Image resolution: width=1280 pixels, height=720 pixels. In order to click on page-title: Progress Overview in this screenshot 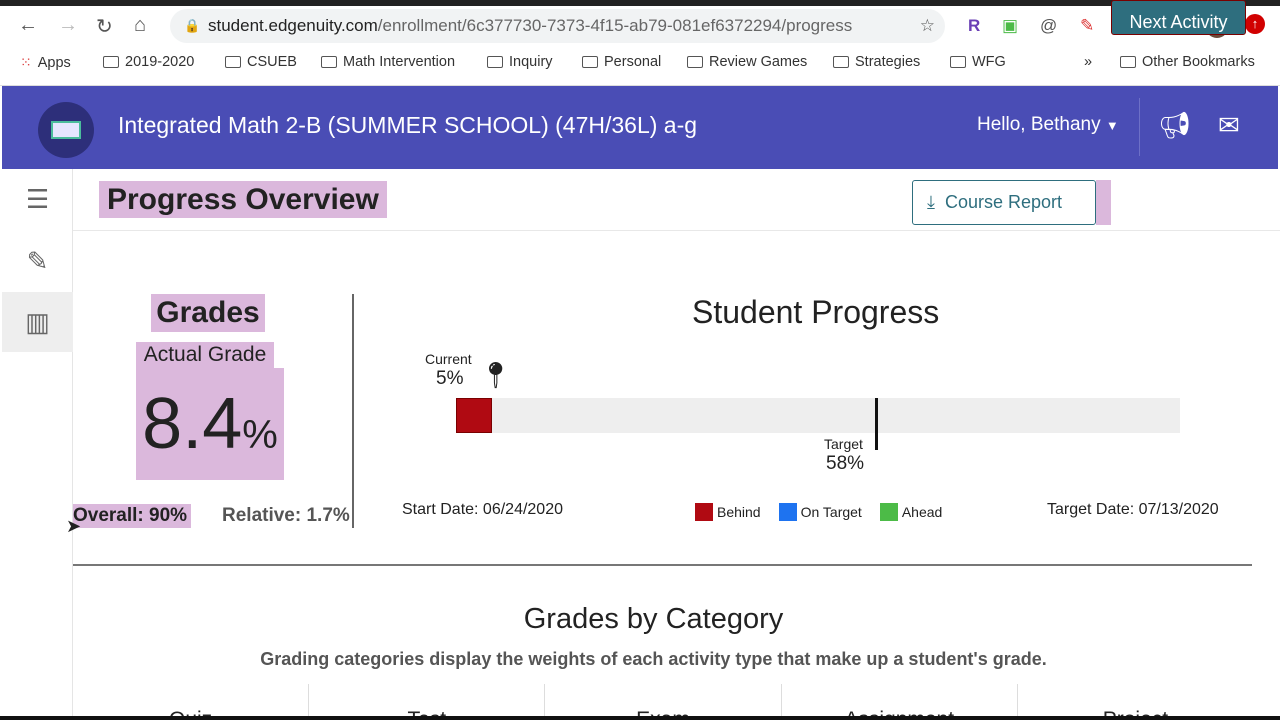, I will do `click(243, 199)`.